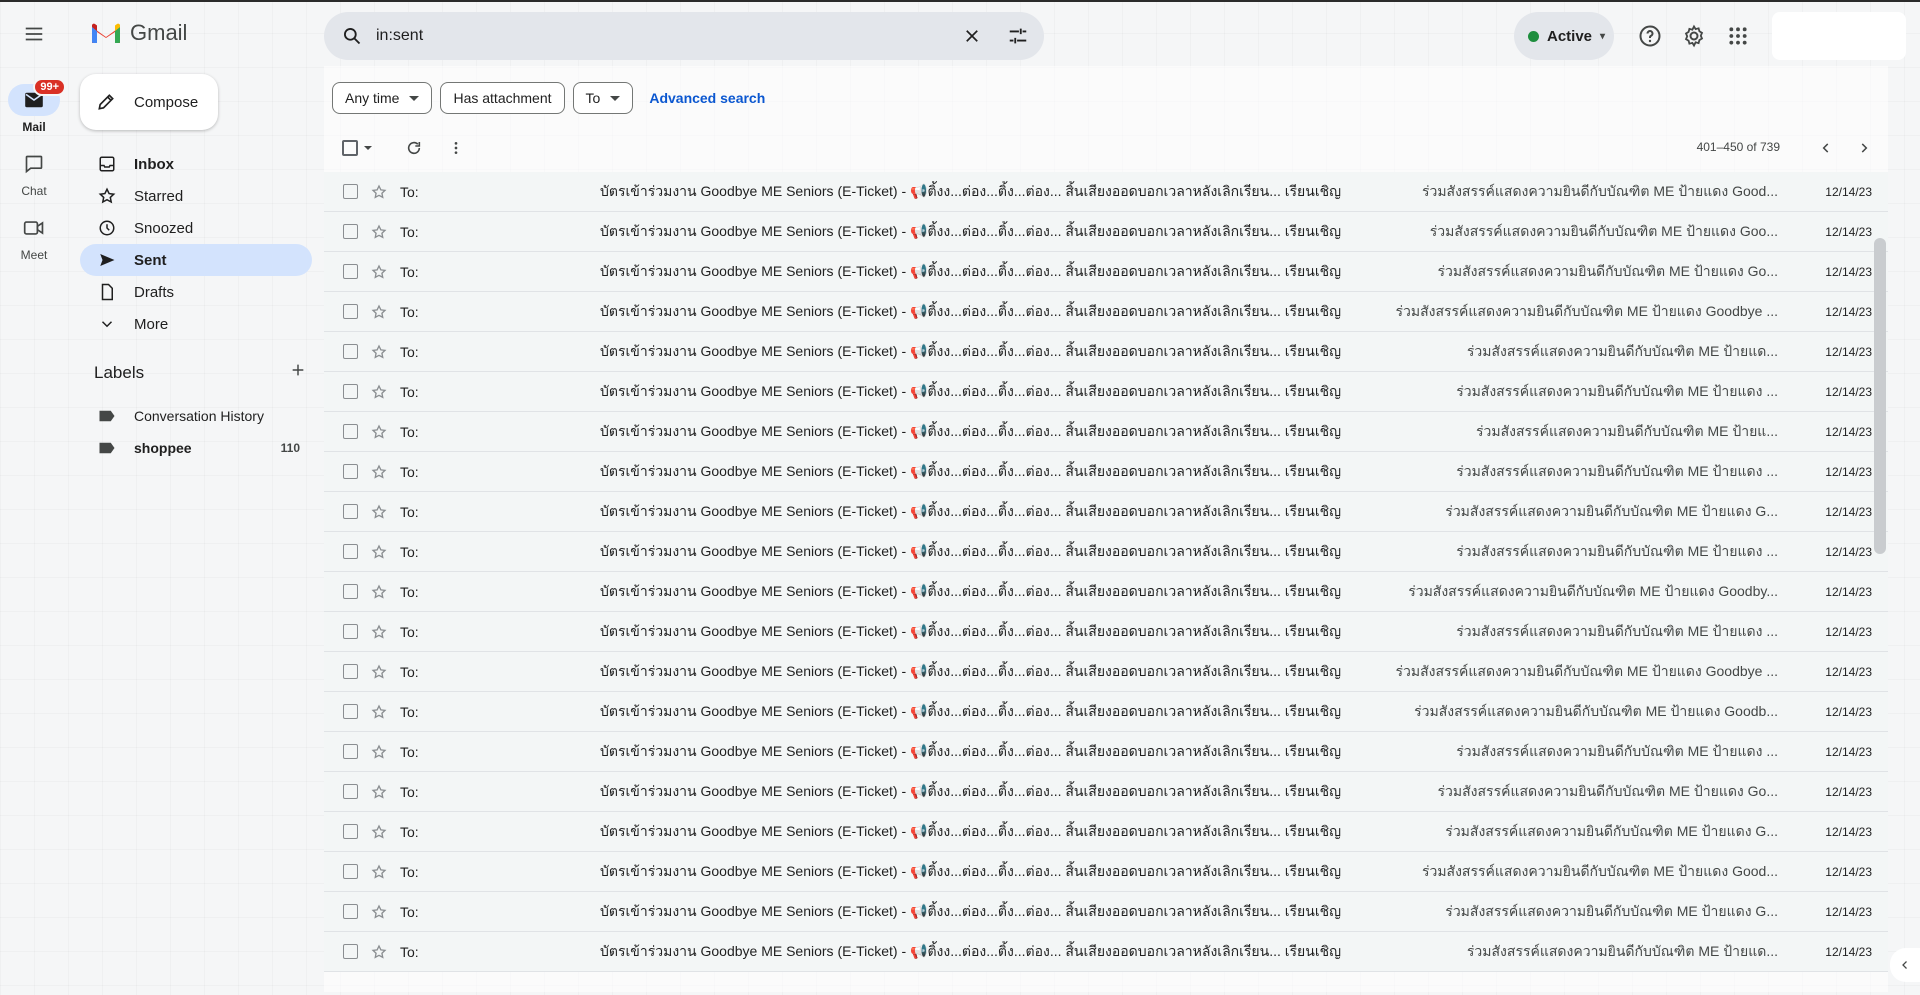 This screenshot has height=995, width=1920. I want to click on refresh-button, so click(414, 148).